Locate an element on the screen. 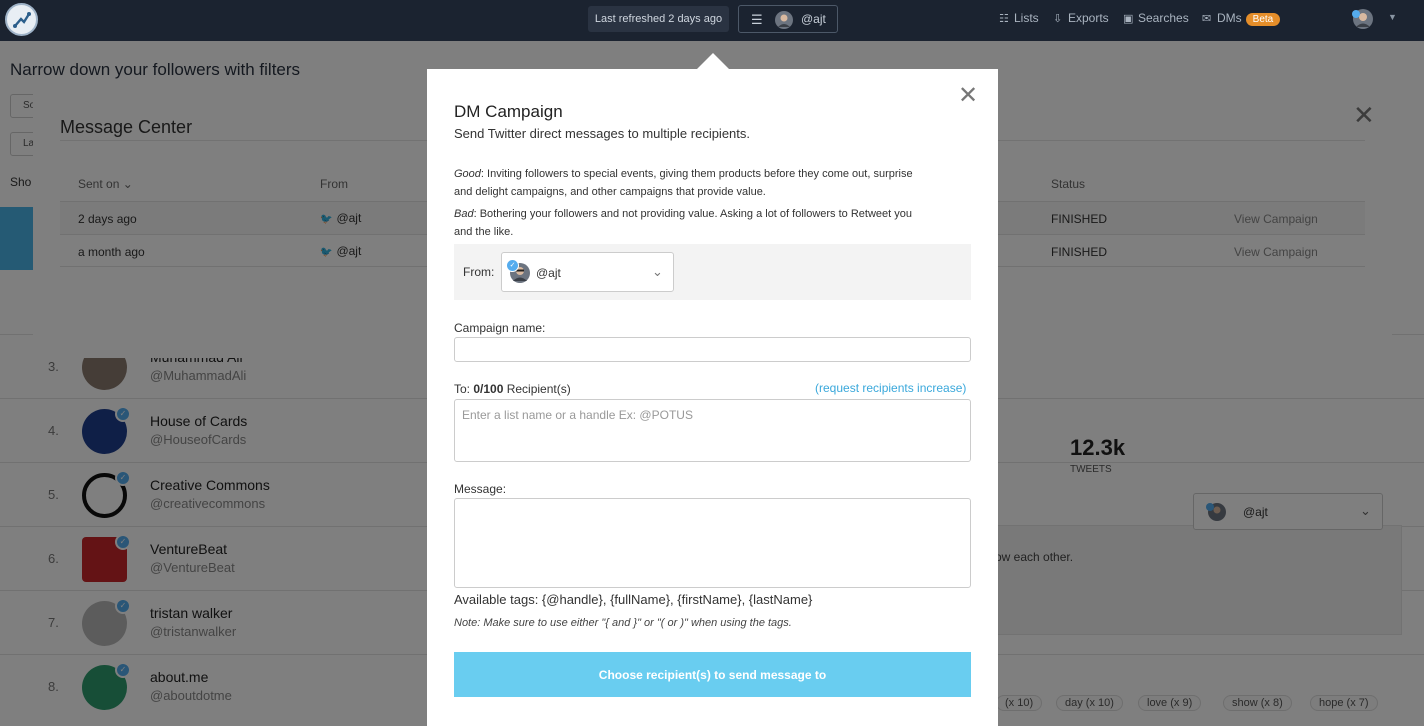 The width and height of the screenshot is (1424, 726). recipients-input is located at coordinates (712, 430).